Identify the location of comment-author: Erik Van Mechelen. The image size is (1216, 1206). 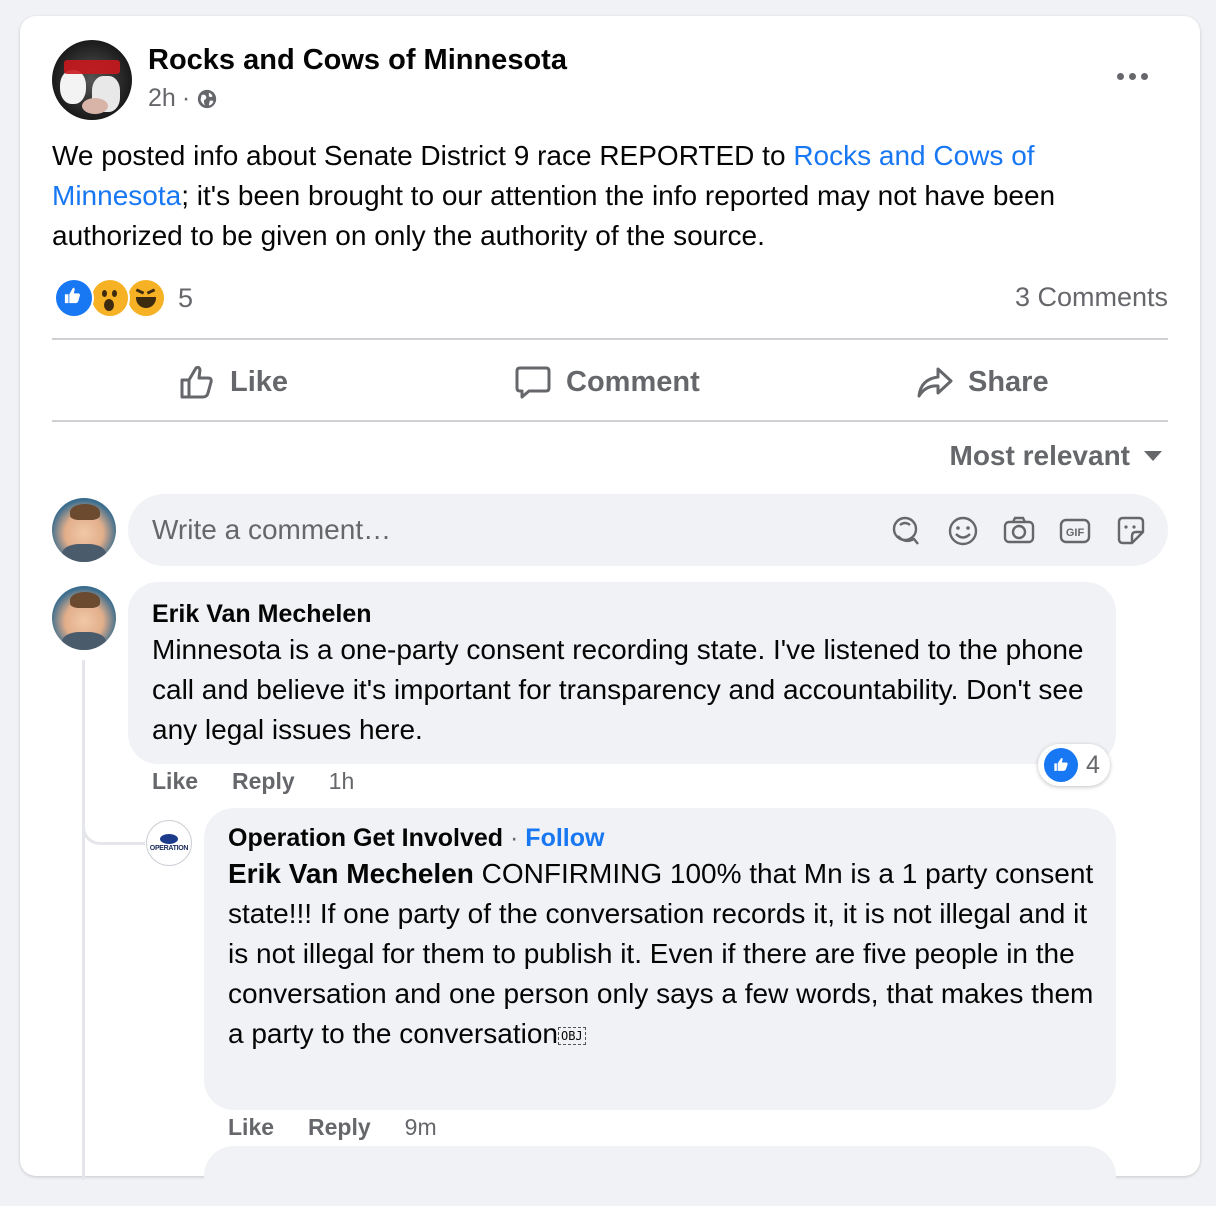
(262, 614).